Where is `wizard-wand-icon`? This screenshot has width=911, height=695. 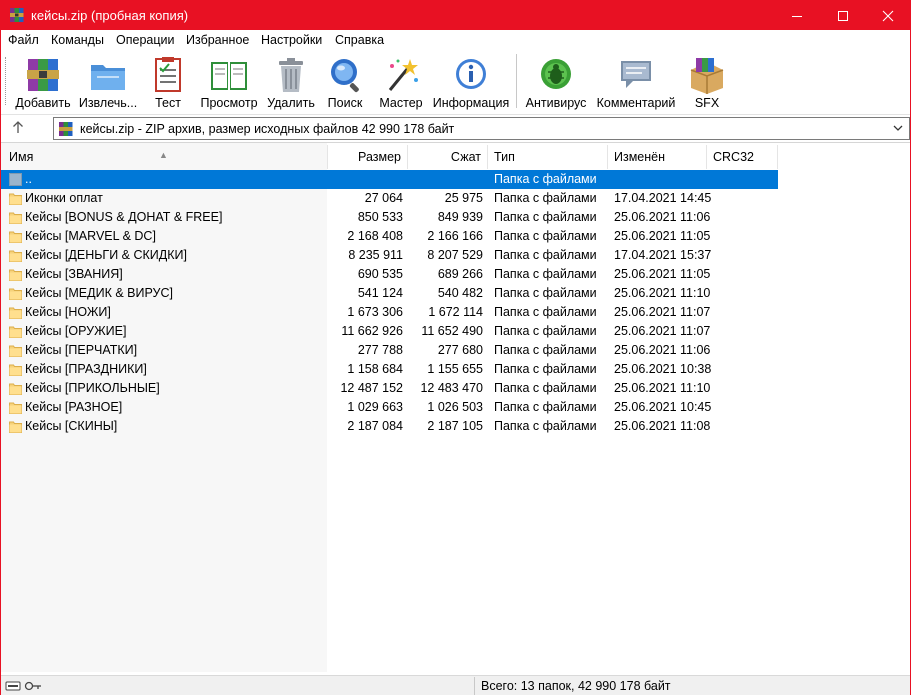 wizard-wand-icon is located at coordinates (403, 75).